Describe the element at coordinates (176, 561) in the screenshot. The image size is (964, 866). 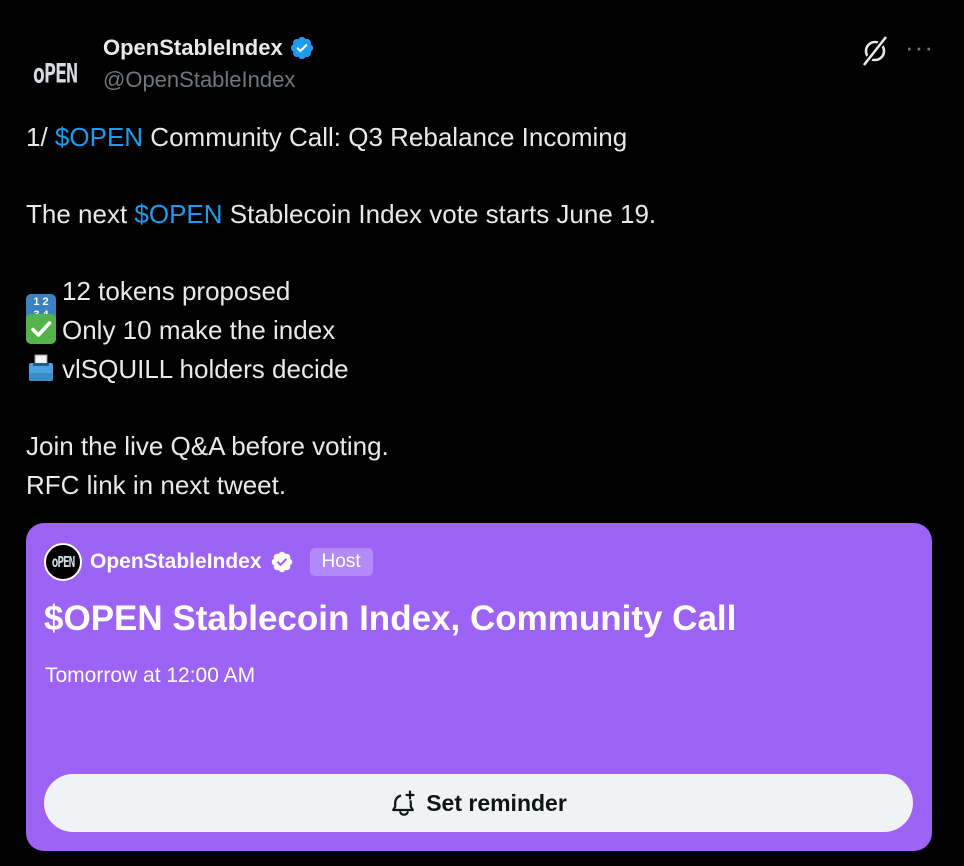
I see `host-name: OpenStableIndex` at that location.